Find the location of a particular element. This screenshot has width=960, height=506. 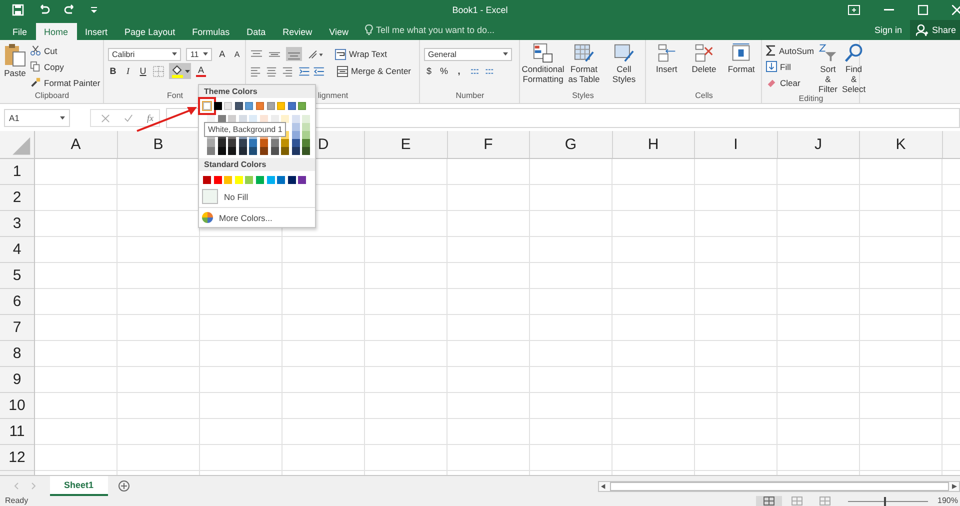

ribbon-tab: Home is located at coordinates (56, 31).